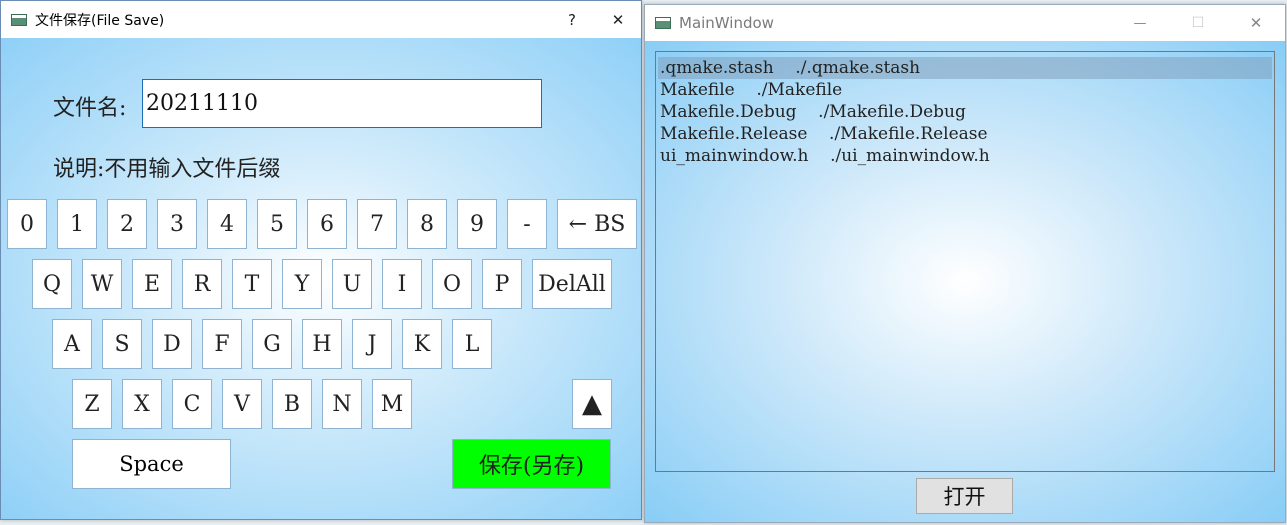 The image size is (1287, 525). Describe the element at coordinates (452, 284) in the screenshot. I see `key-o: O` at that location.